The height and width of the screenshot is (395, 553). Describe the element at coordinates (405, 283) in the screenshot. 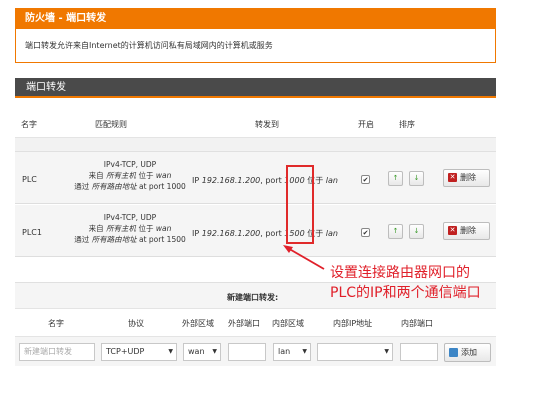

I see `annotation-text: 设置连接路由器网口的 PLC的IP和两个通信端口` at that location.